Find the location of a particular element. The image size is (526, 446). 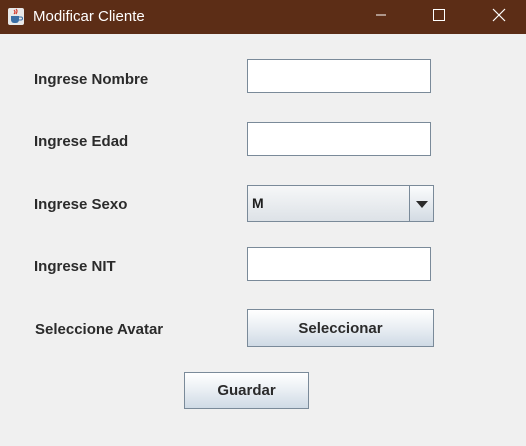

nombre-input is located at coordinates (339, 76).